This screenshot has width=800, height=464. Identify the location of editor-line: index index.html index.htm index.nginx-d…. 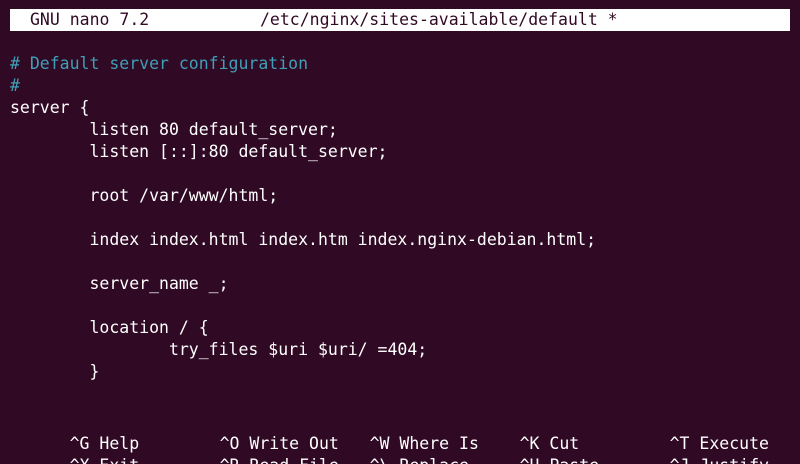
(400, 240).